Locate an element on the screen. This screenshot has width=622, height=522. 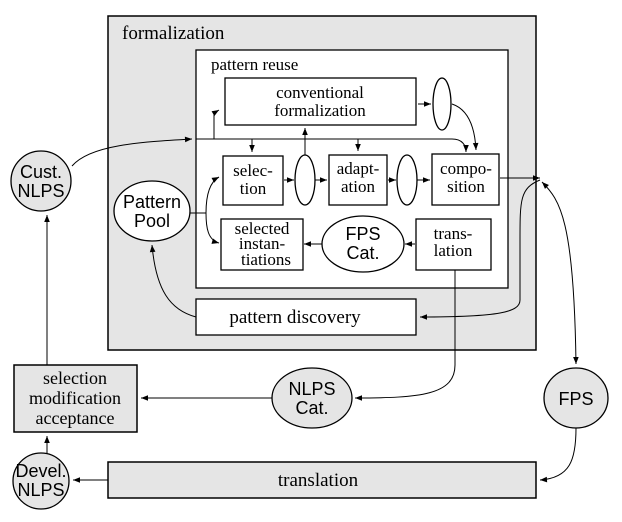
selection-box: selec- tion is located at coordinates (253, 180).